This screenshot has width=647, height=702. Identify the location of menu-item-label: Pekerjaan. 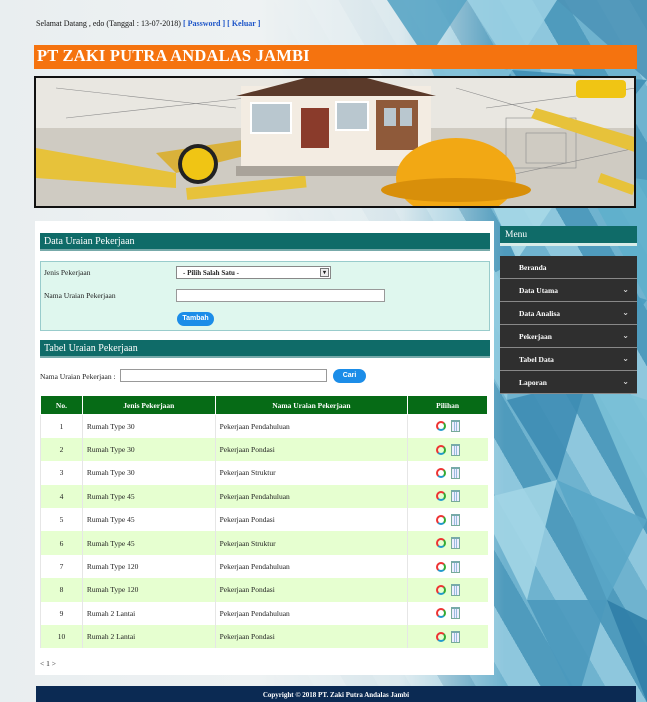
(535, 336).